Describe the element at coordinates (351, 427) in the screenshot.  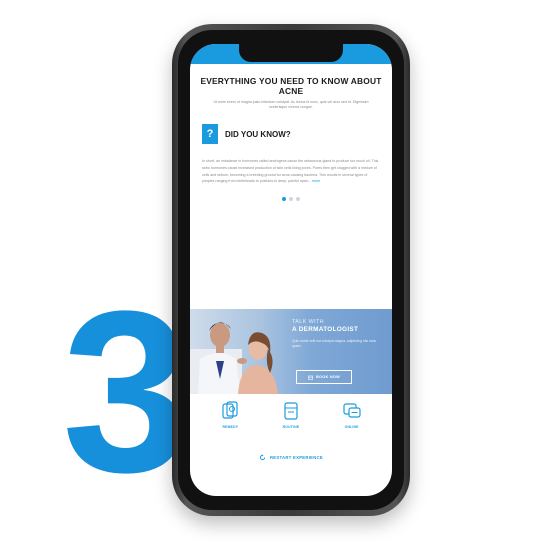
I see `nav-label: ONLINE` at that location.